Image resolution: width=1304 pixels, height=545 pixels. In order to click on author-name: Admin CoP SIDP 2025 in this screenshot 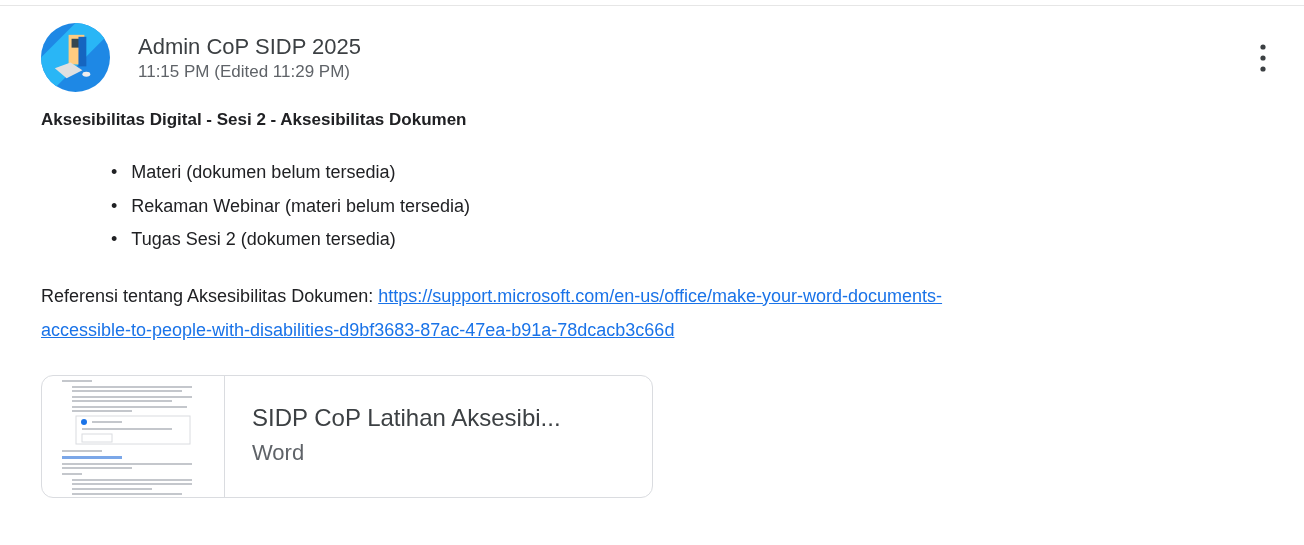, I will do `click(249, 46)`.